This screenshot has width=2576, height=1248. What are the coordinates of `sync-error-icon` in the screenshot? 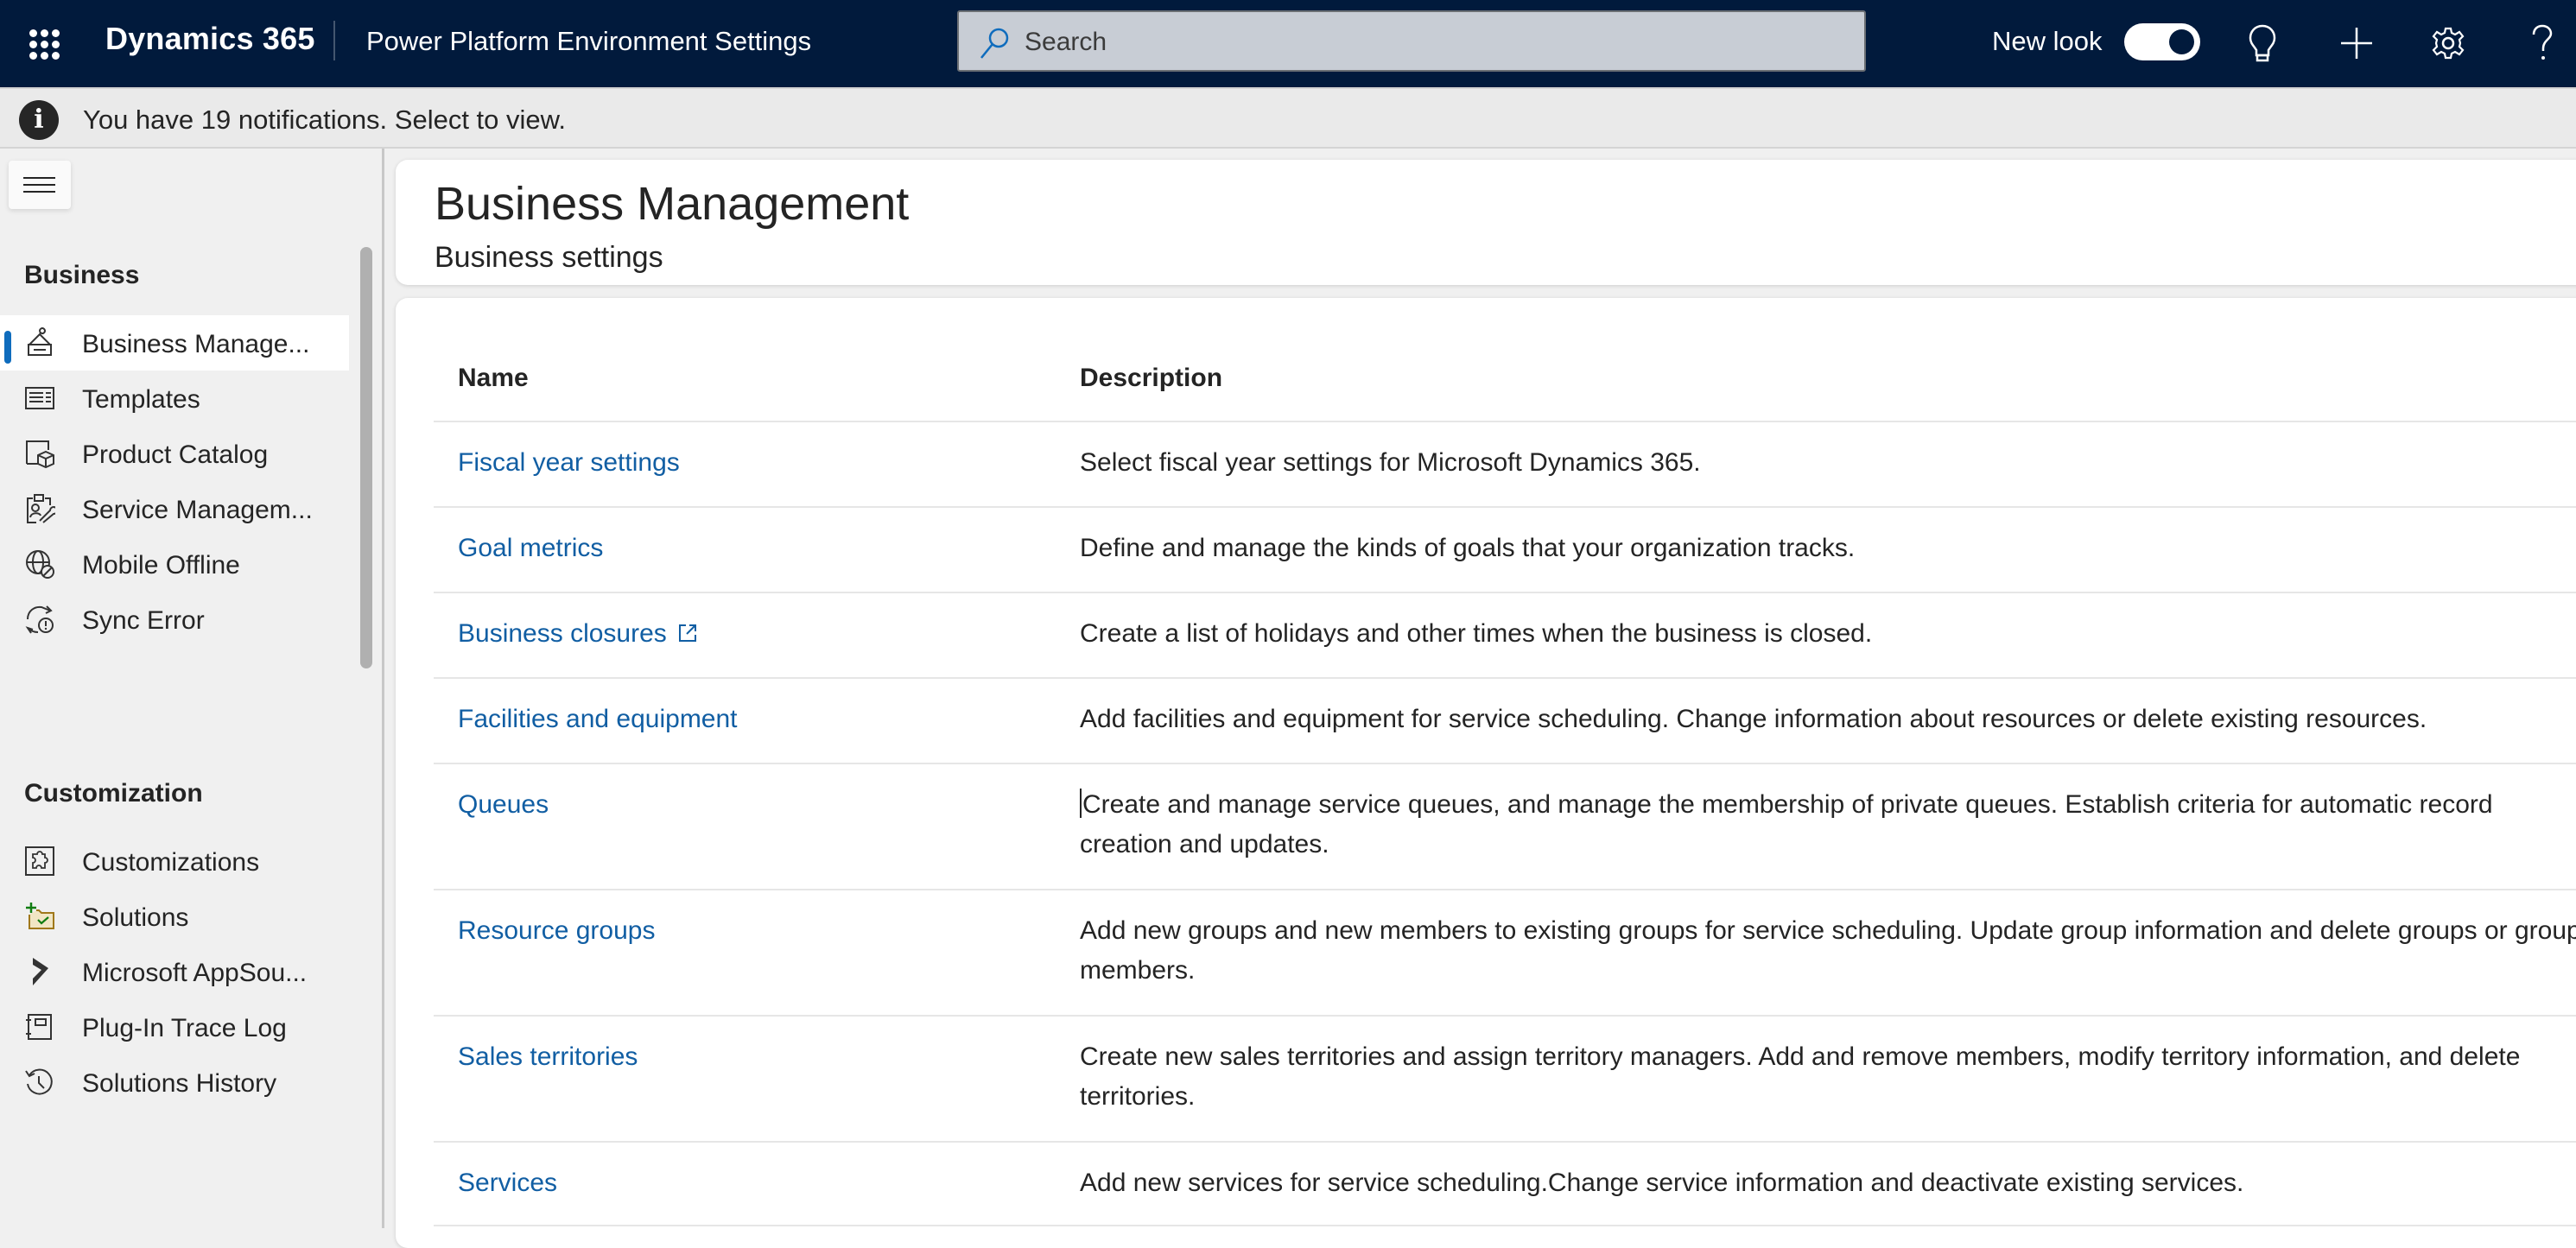 It's located at (39, 619).